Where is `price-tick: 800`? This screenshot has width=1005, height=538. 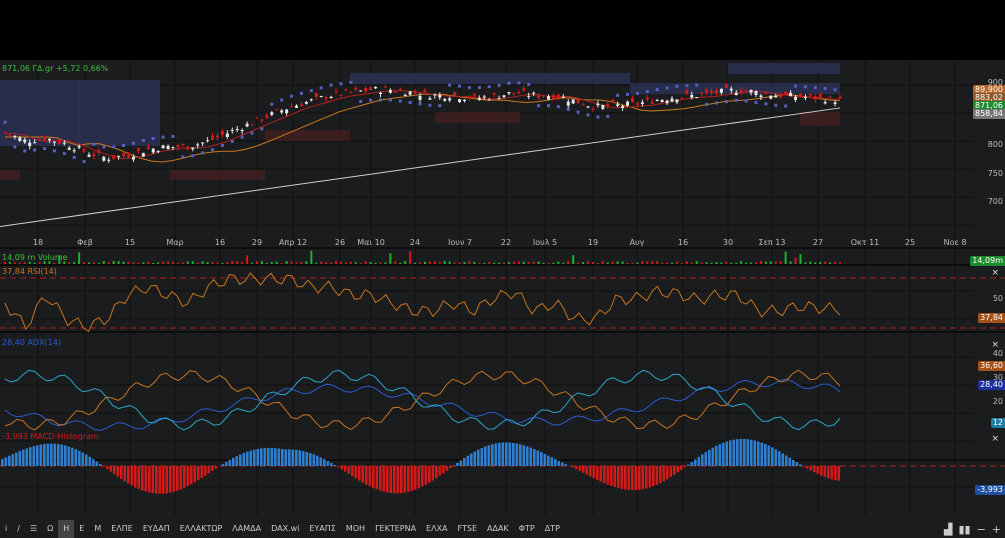 price-tick: 800 is located at coordinates (995, 144).